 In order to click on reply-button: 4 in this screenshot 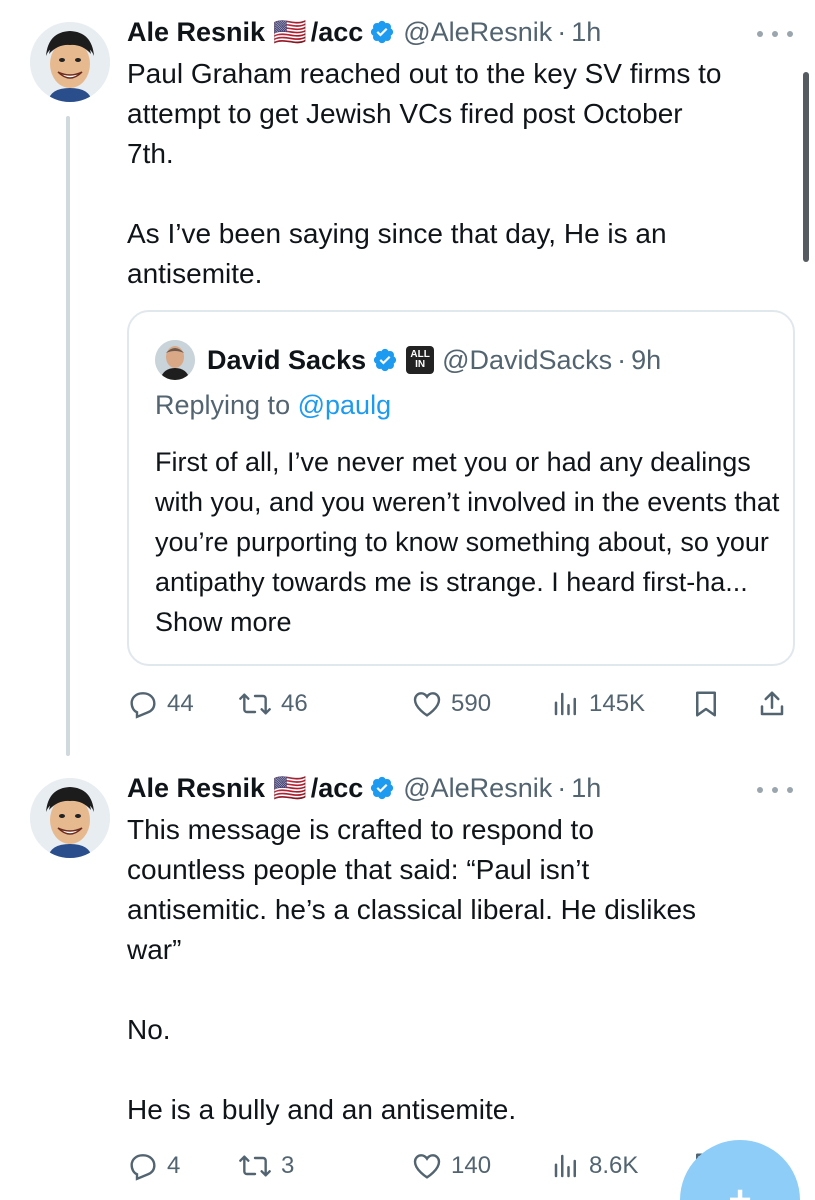, I will do `click(153, 1166)`.